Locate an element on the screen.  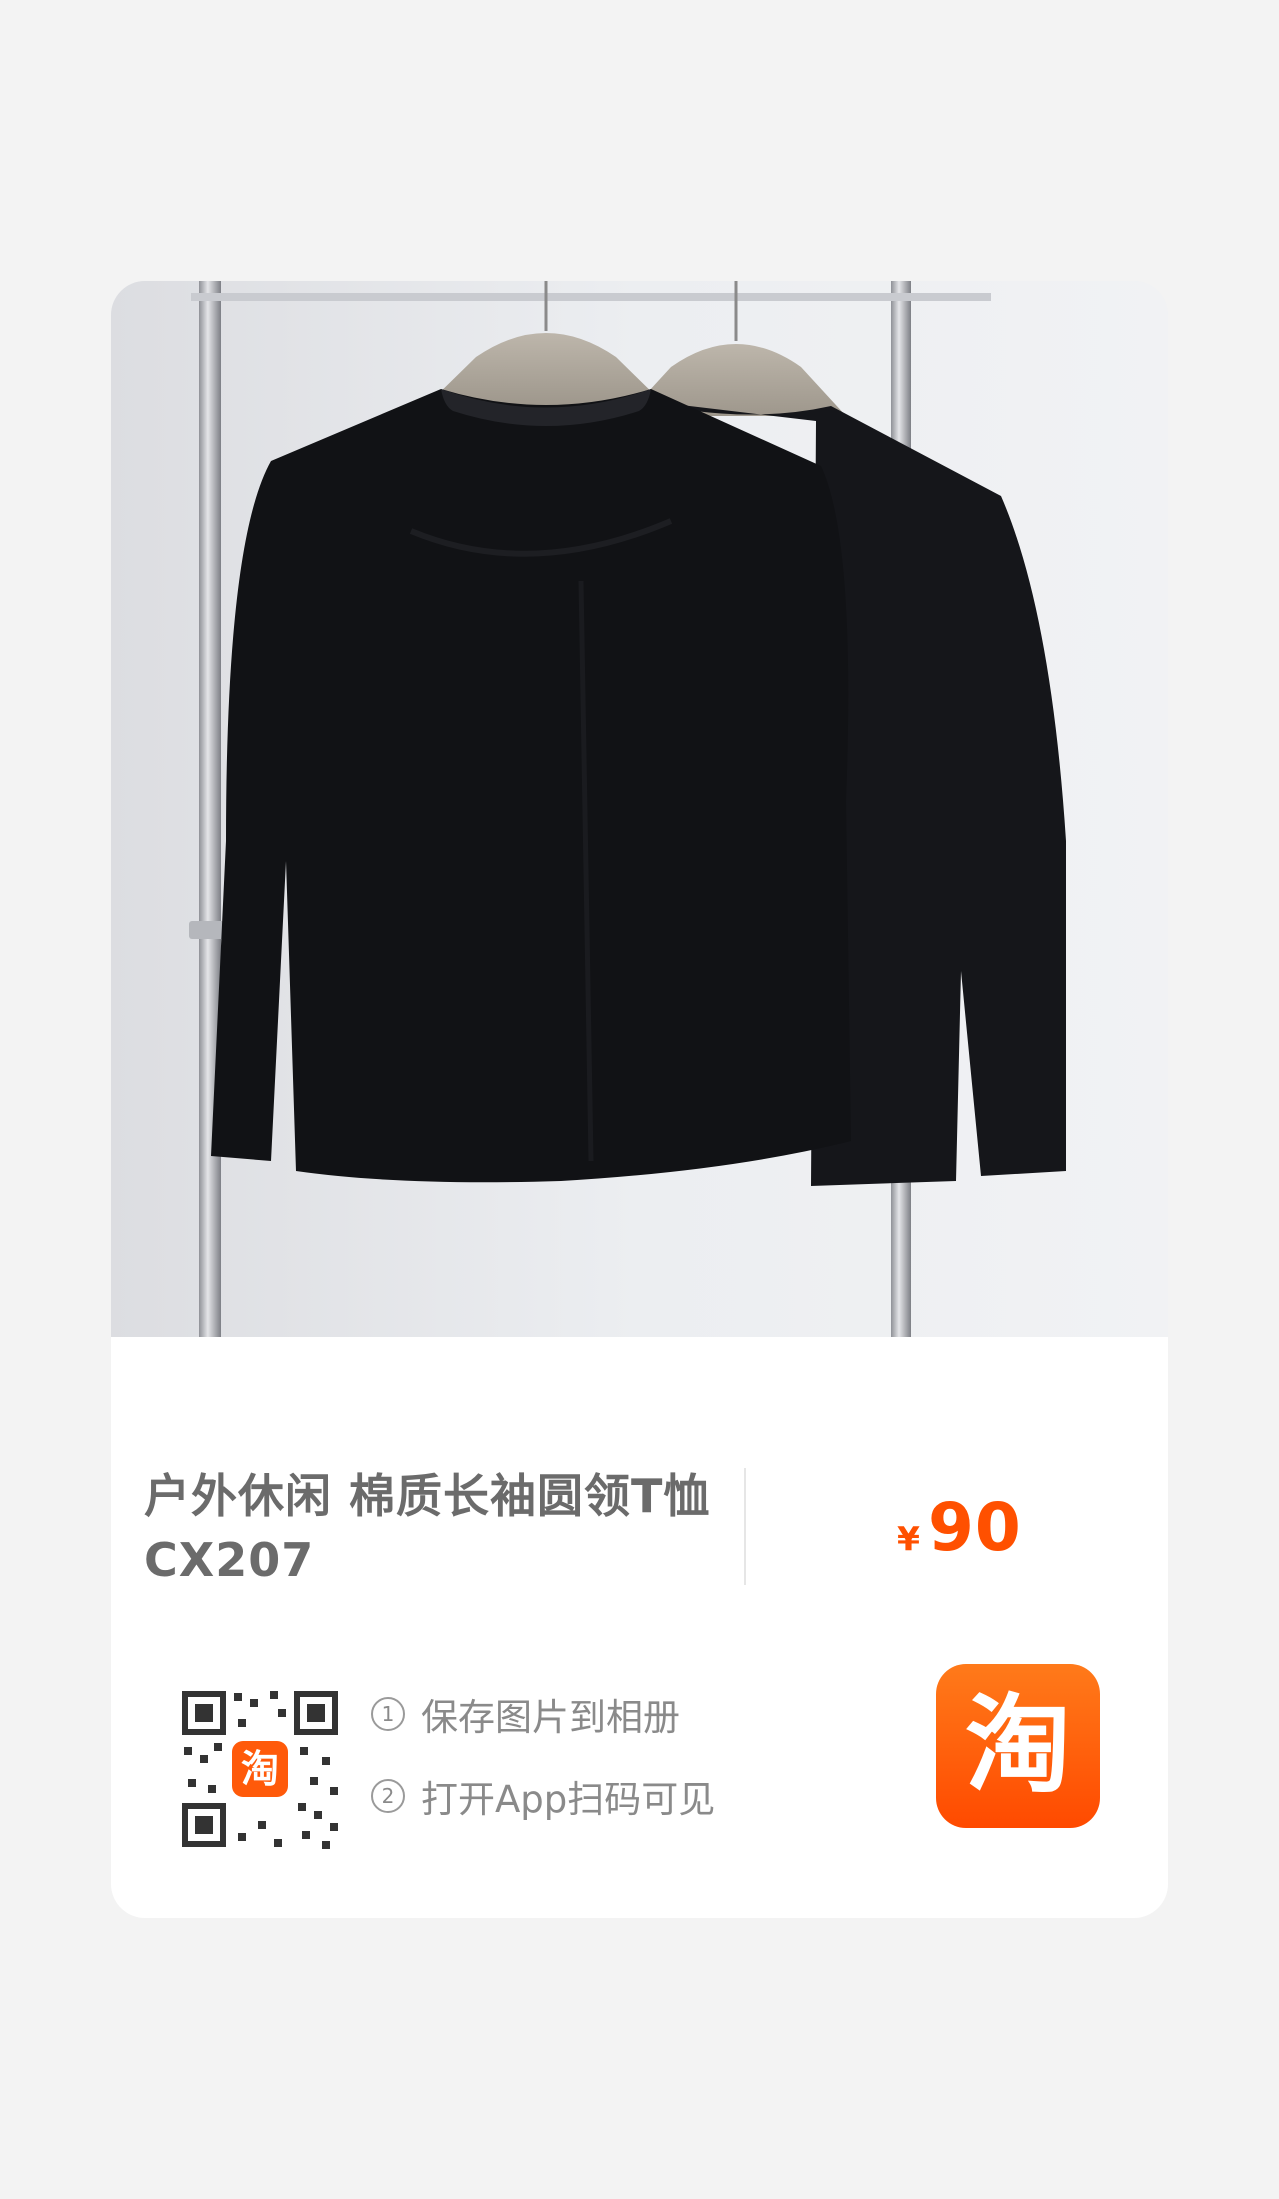
price-currency: ¥ is located at coordinates (908, 1538).